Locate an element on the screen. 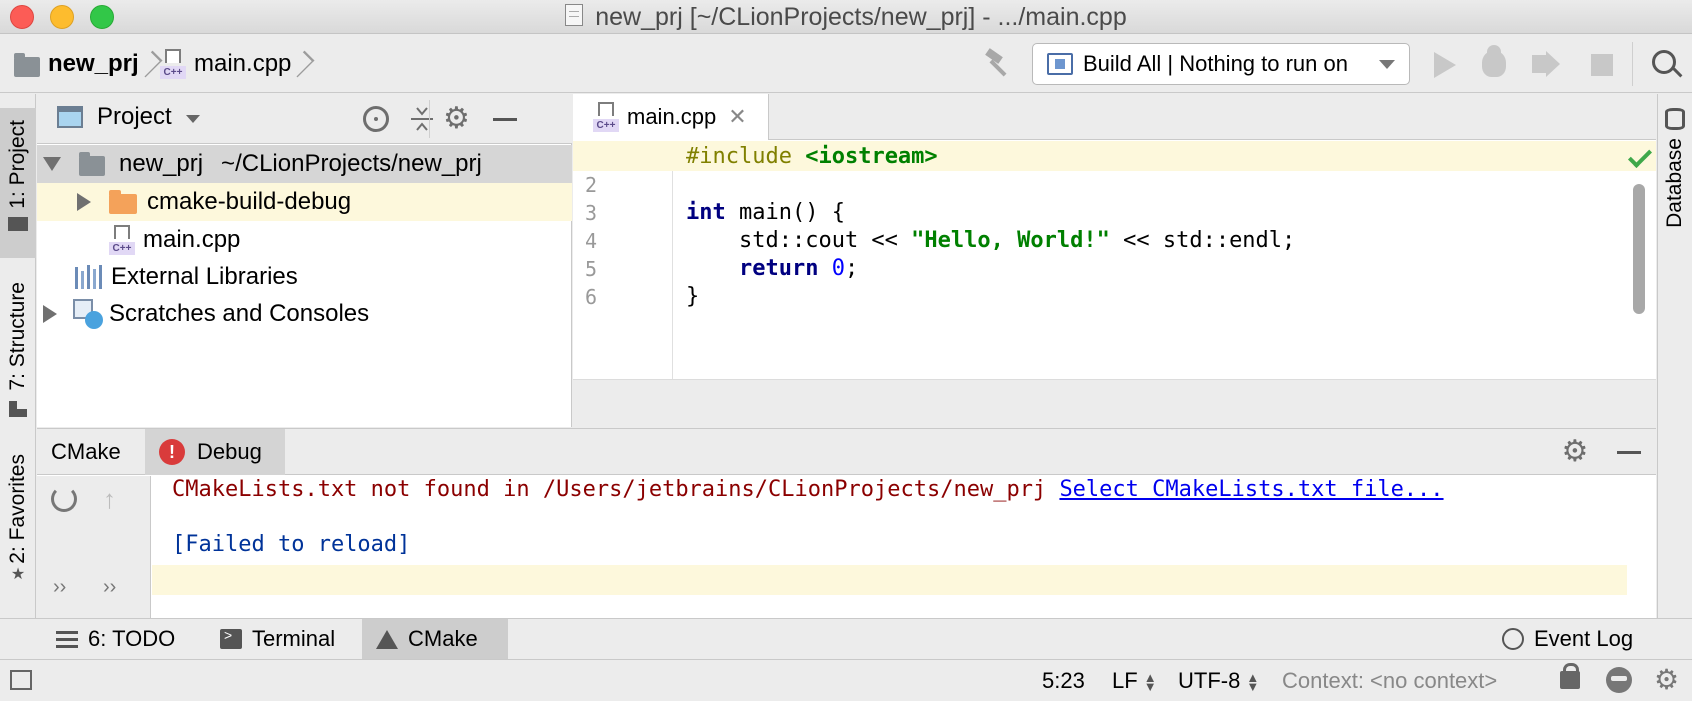 This screenshot has width=1692, height=701. tree-item-scratches: Scratches and Consoles is located at coordinates (304, 314).